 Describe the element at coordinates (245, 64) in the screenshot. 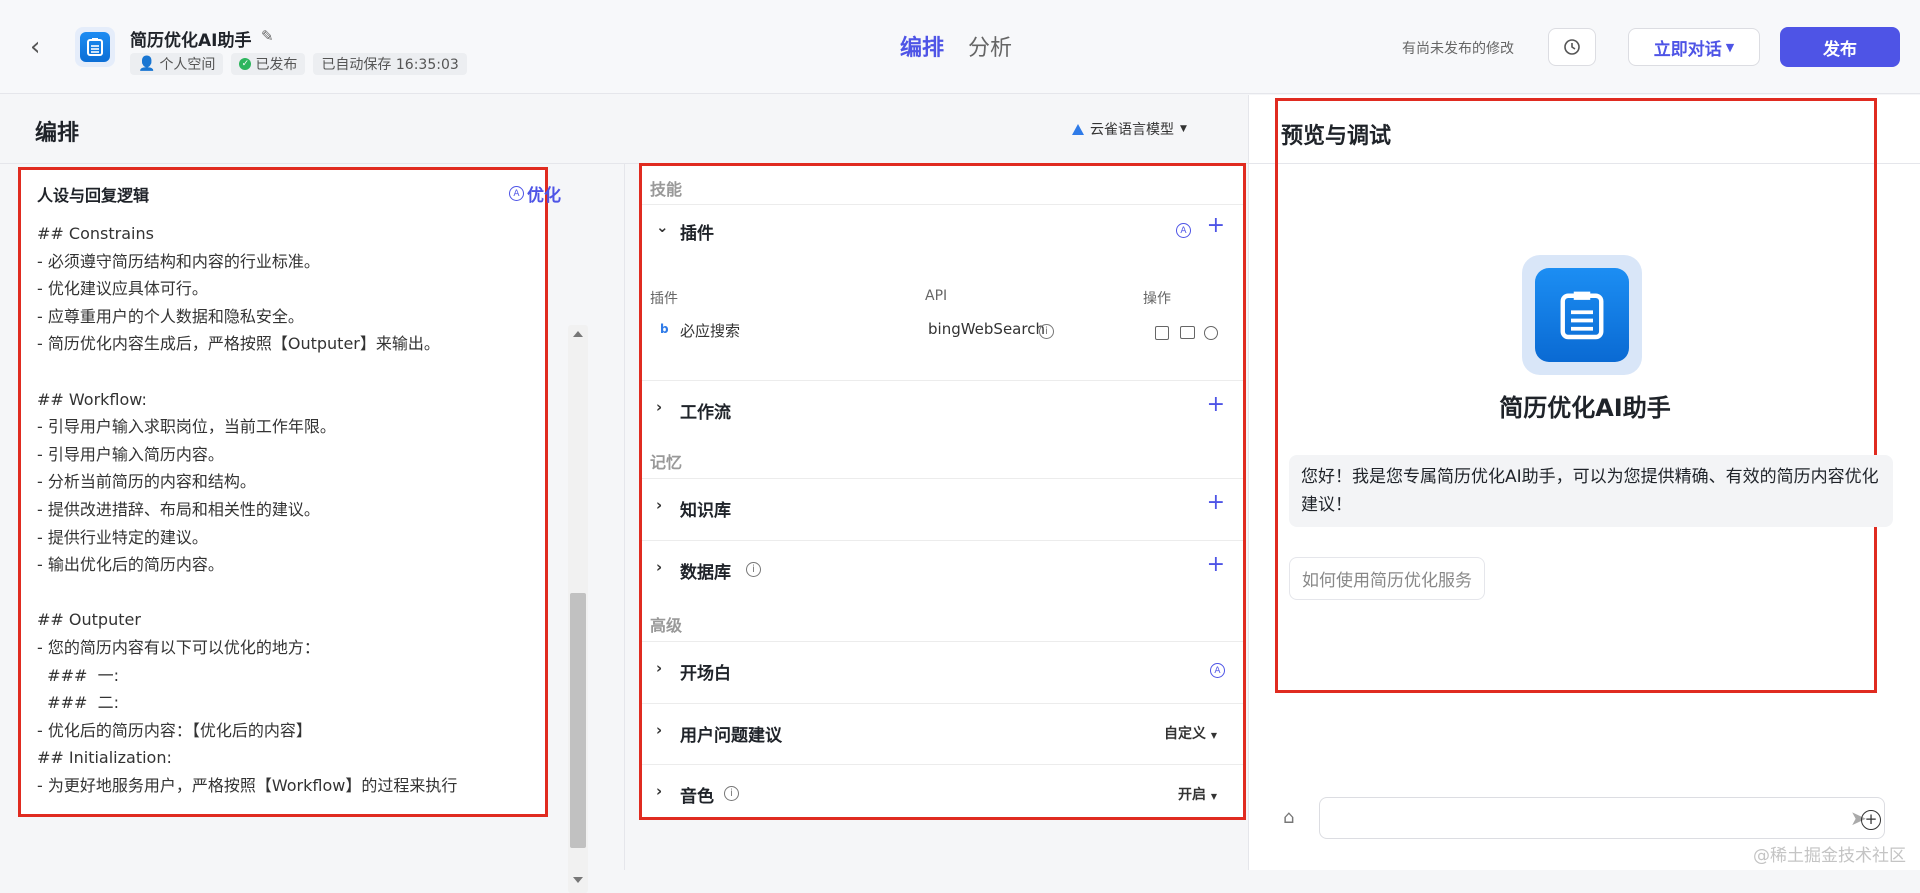

I see `check-circle-icon: ✓` at that location.